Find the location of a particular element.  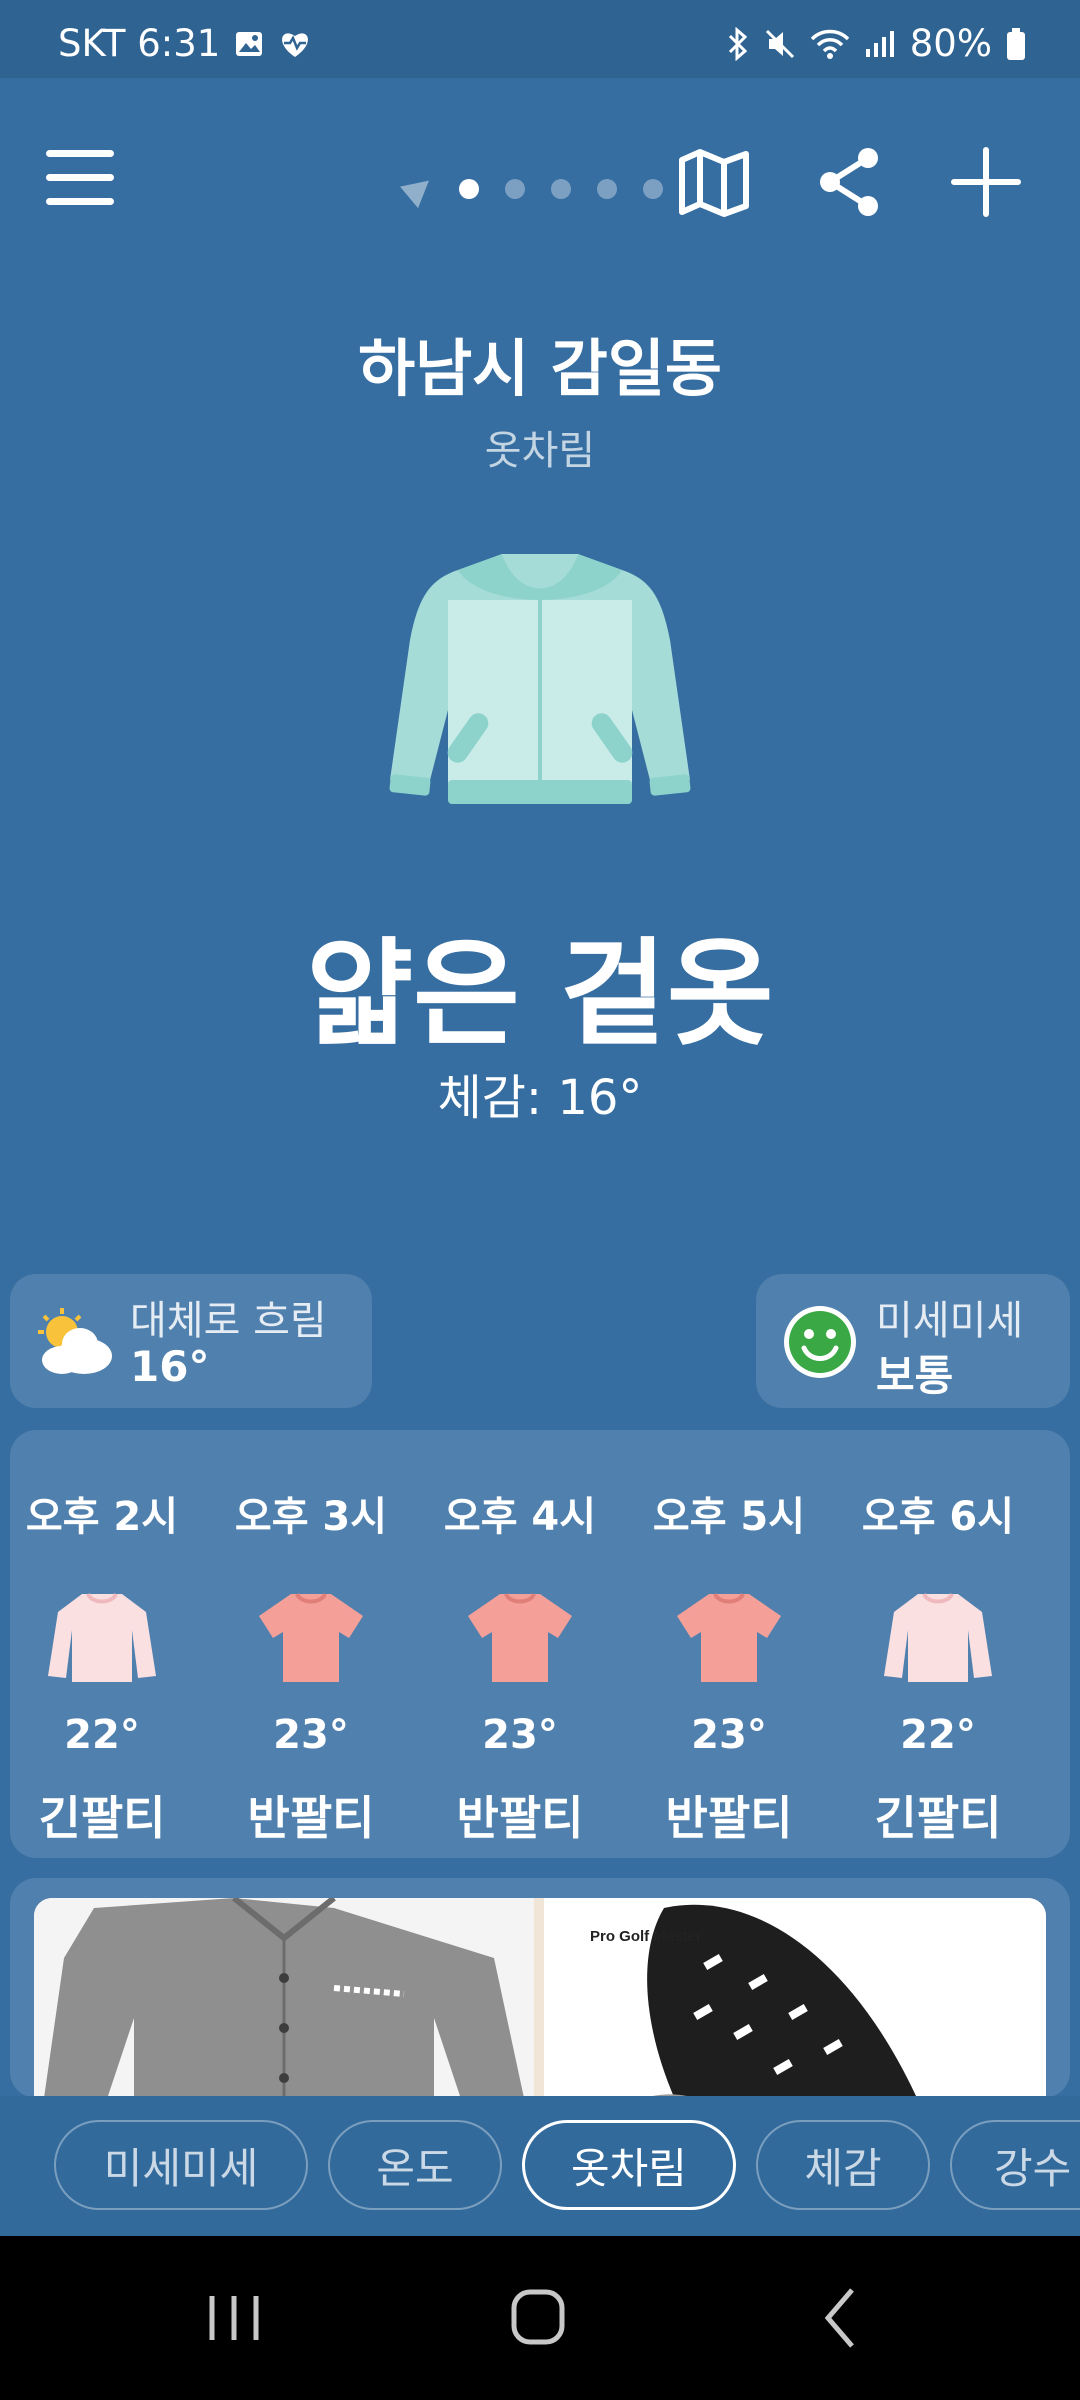

feels-like-temp: 체감: 16° is located at coordinates (540, 1098).